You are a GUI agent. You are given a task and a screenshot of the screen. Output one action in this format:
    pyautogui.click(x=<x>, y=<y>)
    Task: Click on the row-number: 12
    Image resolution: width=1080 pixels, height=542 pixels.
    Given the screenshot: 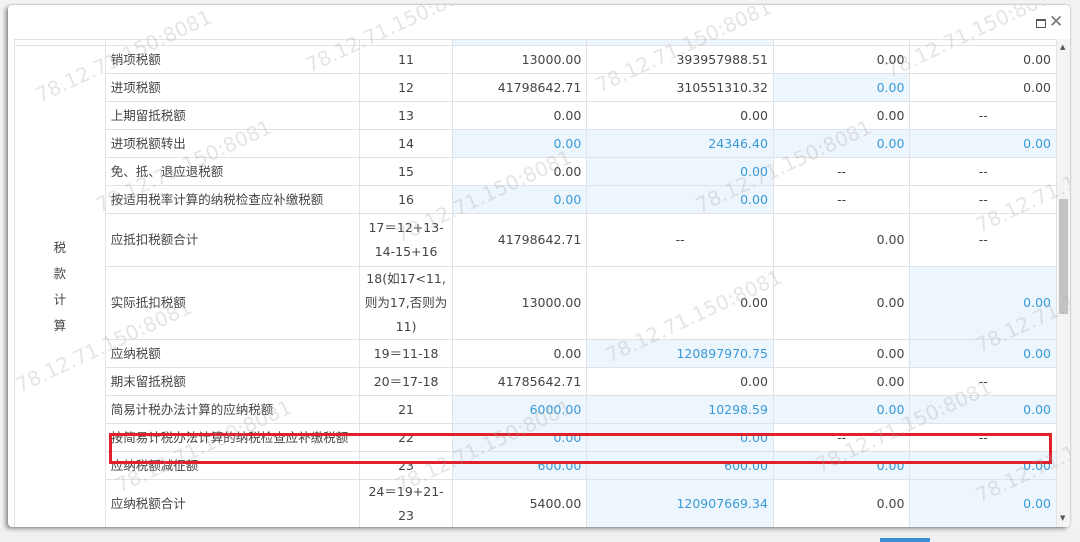 What is the action you would take?
    pyautogui.click(x=406, y=87)
    